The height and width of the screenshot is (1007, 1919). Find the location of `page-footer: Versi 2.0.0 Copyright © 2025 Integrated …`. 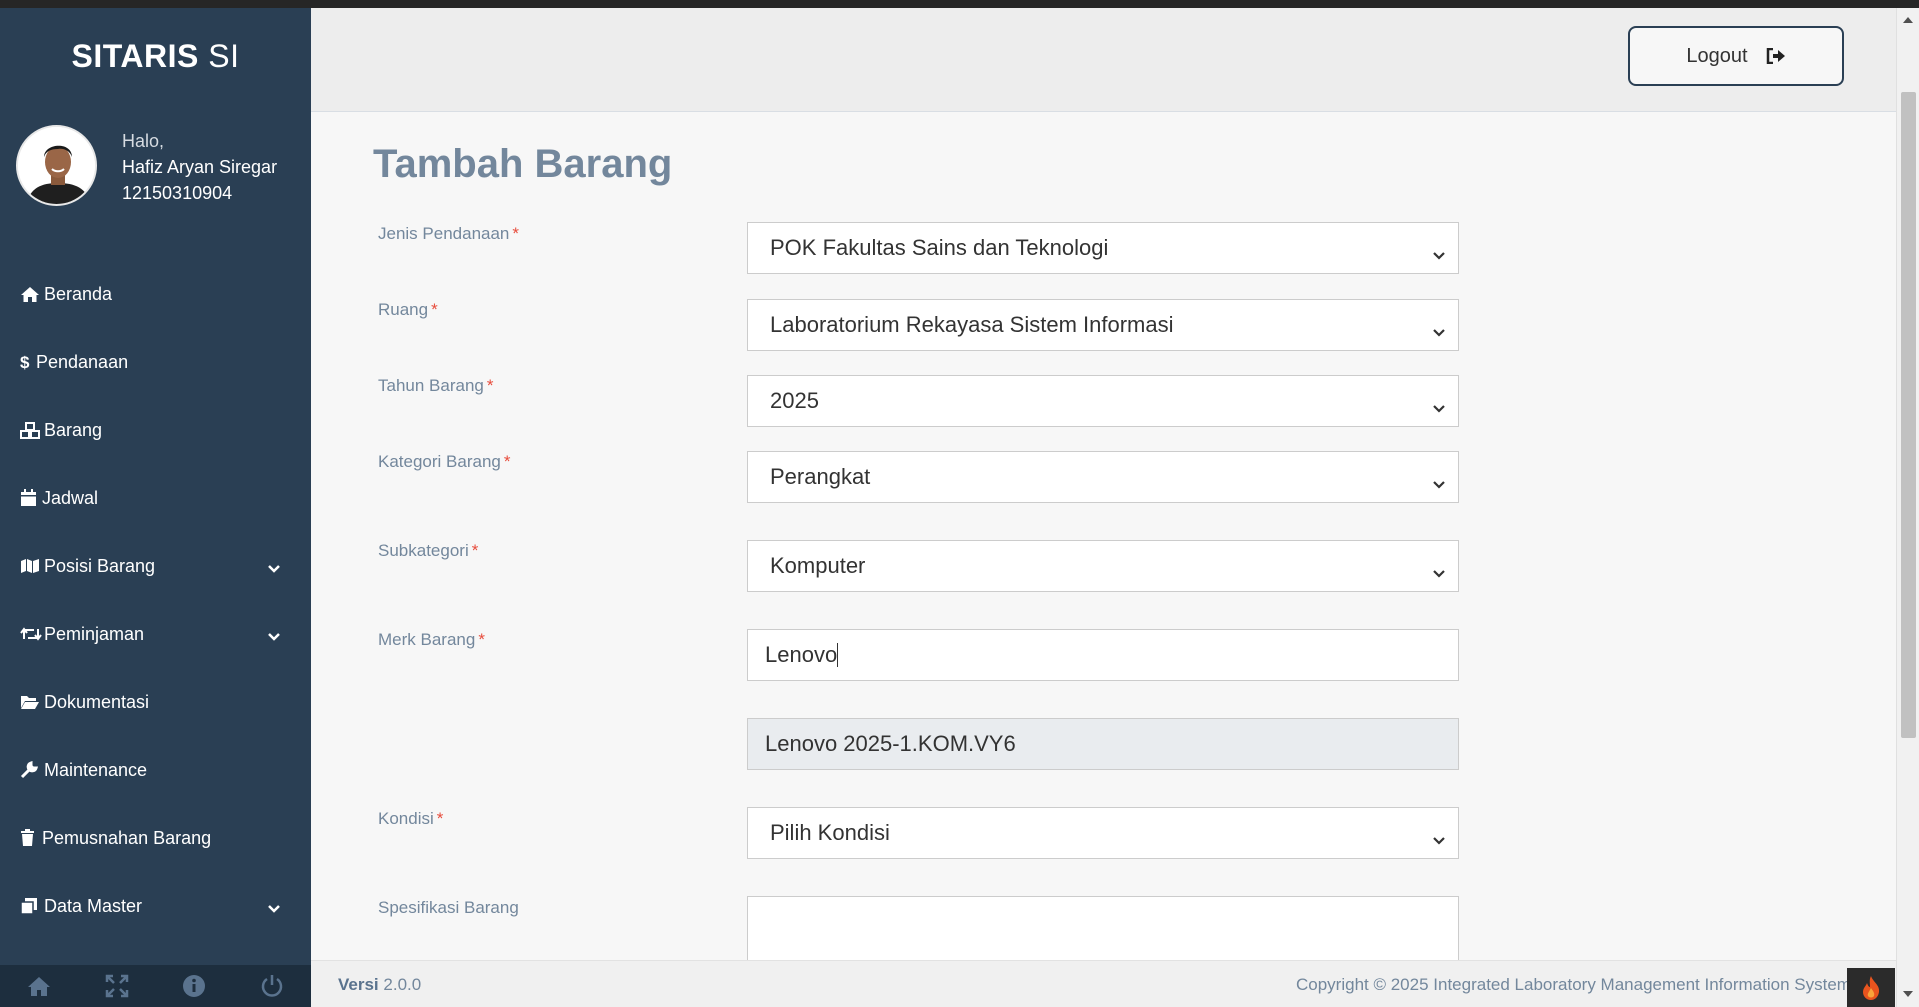

page-footer: Versi 2.0.0 Copyright © 2025 Integrated … is located at coordinates (1103, 983).